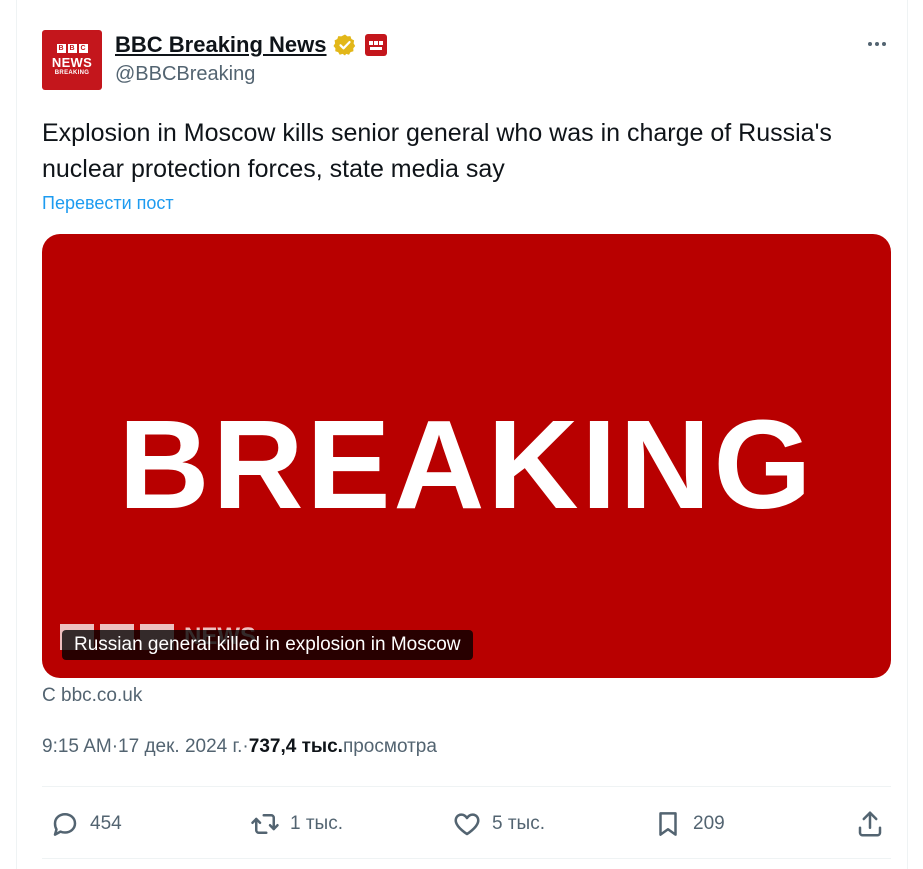 The height and width of the screenshot is (869, 923). What do you see at coordinates (877, 44) in the screenshot?
I see `more-options-icon` at bounding box center [877, 44].